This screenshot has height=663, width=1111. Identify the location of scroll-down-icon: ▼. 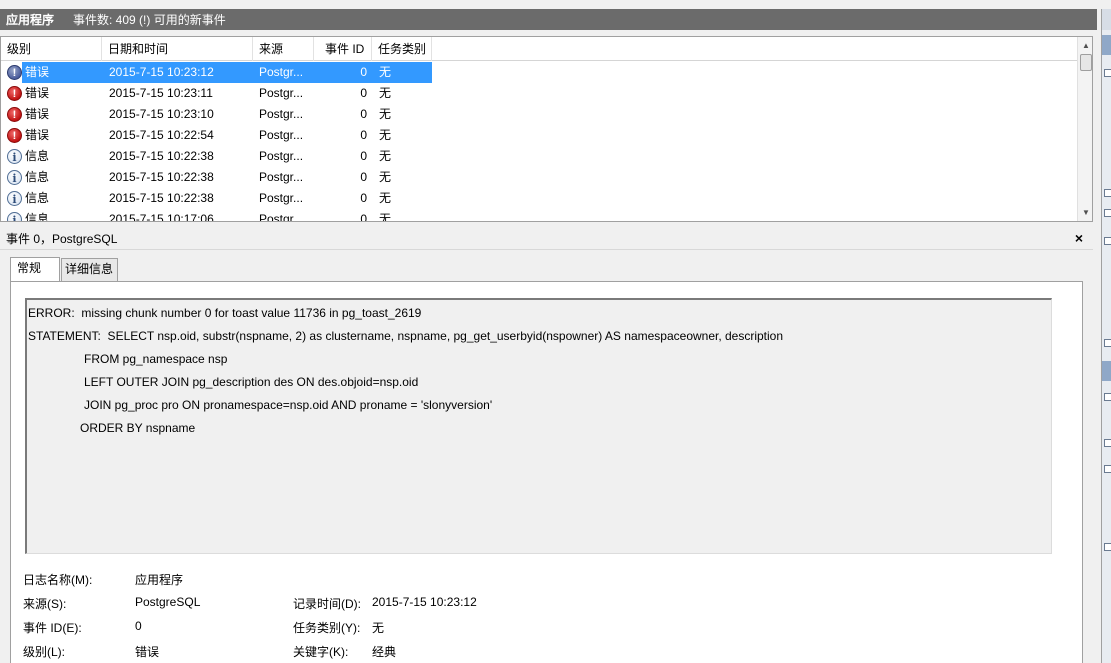
(1085, 213).